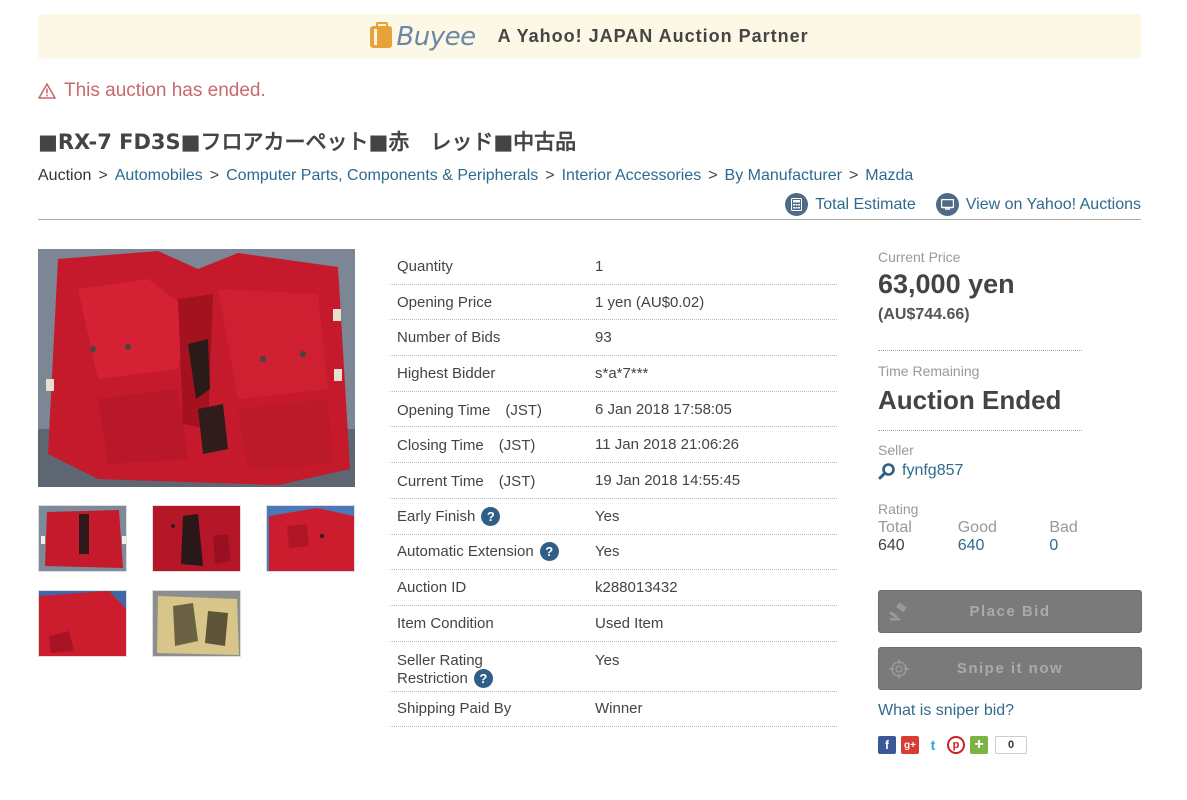 The image size is (1187, 800). What do you see at coordinates (599, 266) in the screenshot?
I see `detail-value: 1` at bounding box center [599, 266].